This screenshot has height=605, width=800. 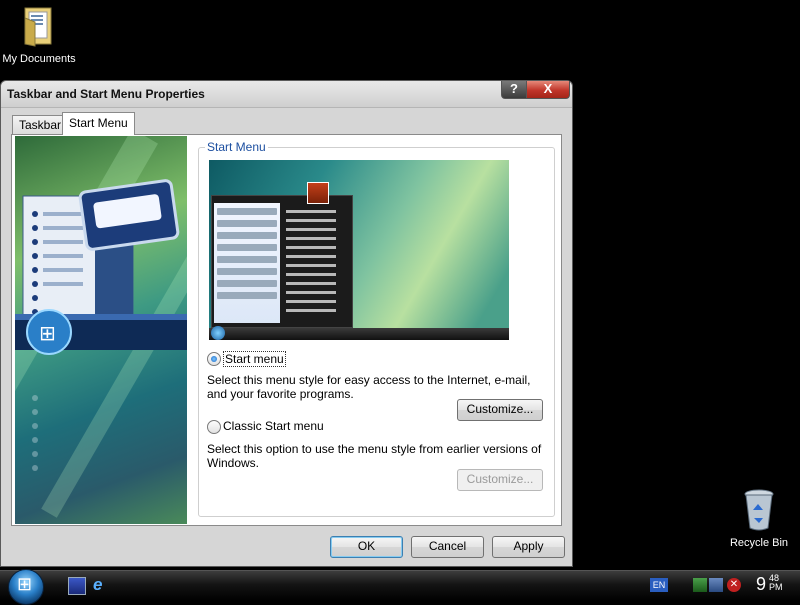 I want to click on cancel-button: Cancel, so click(x=447, y=547).